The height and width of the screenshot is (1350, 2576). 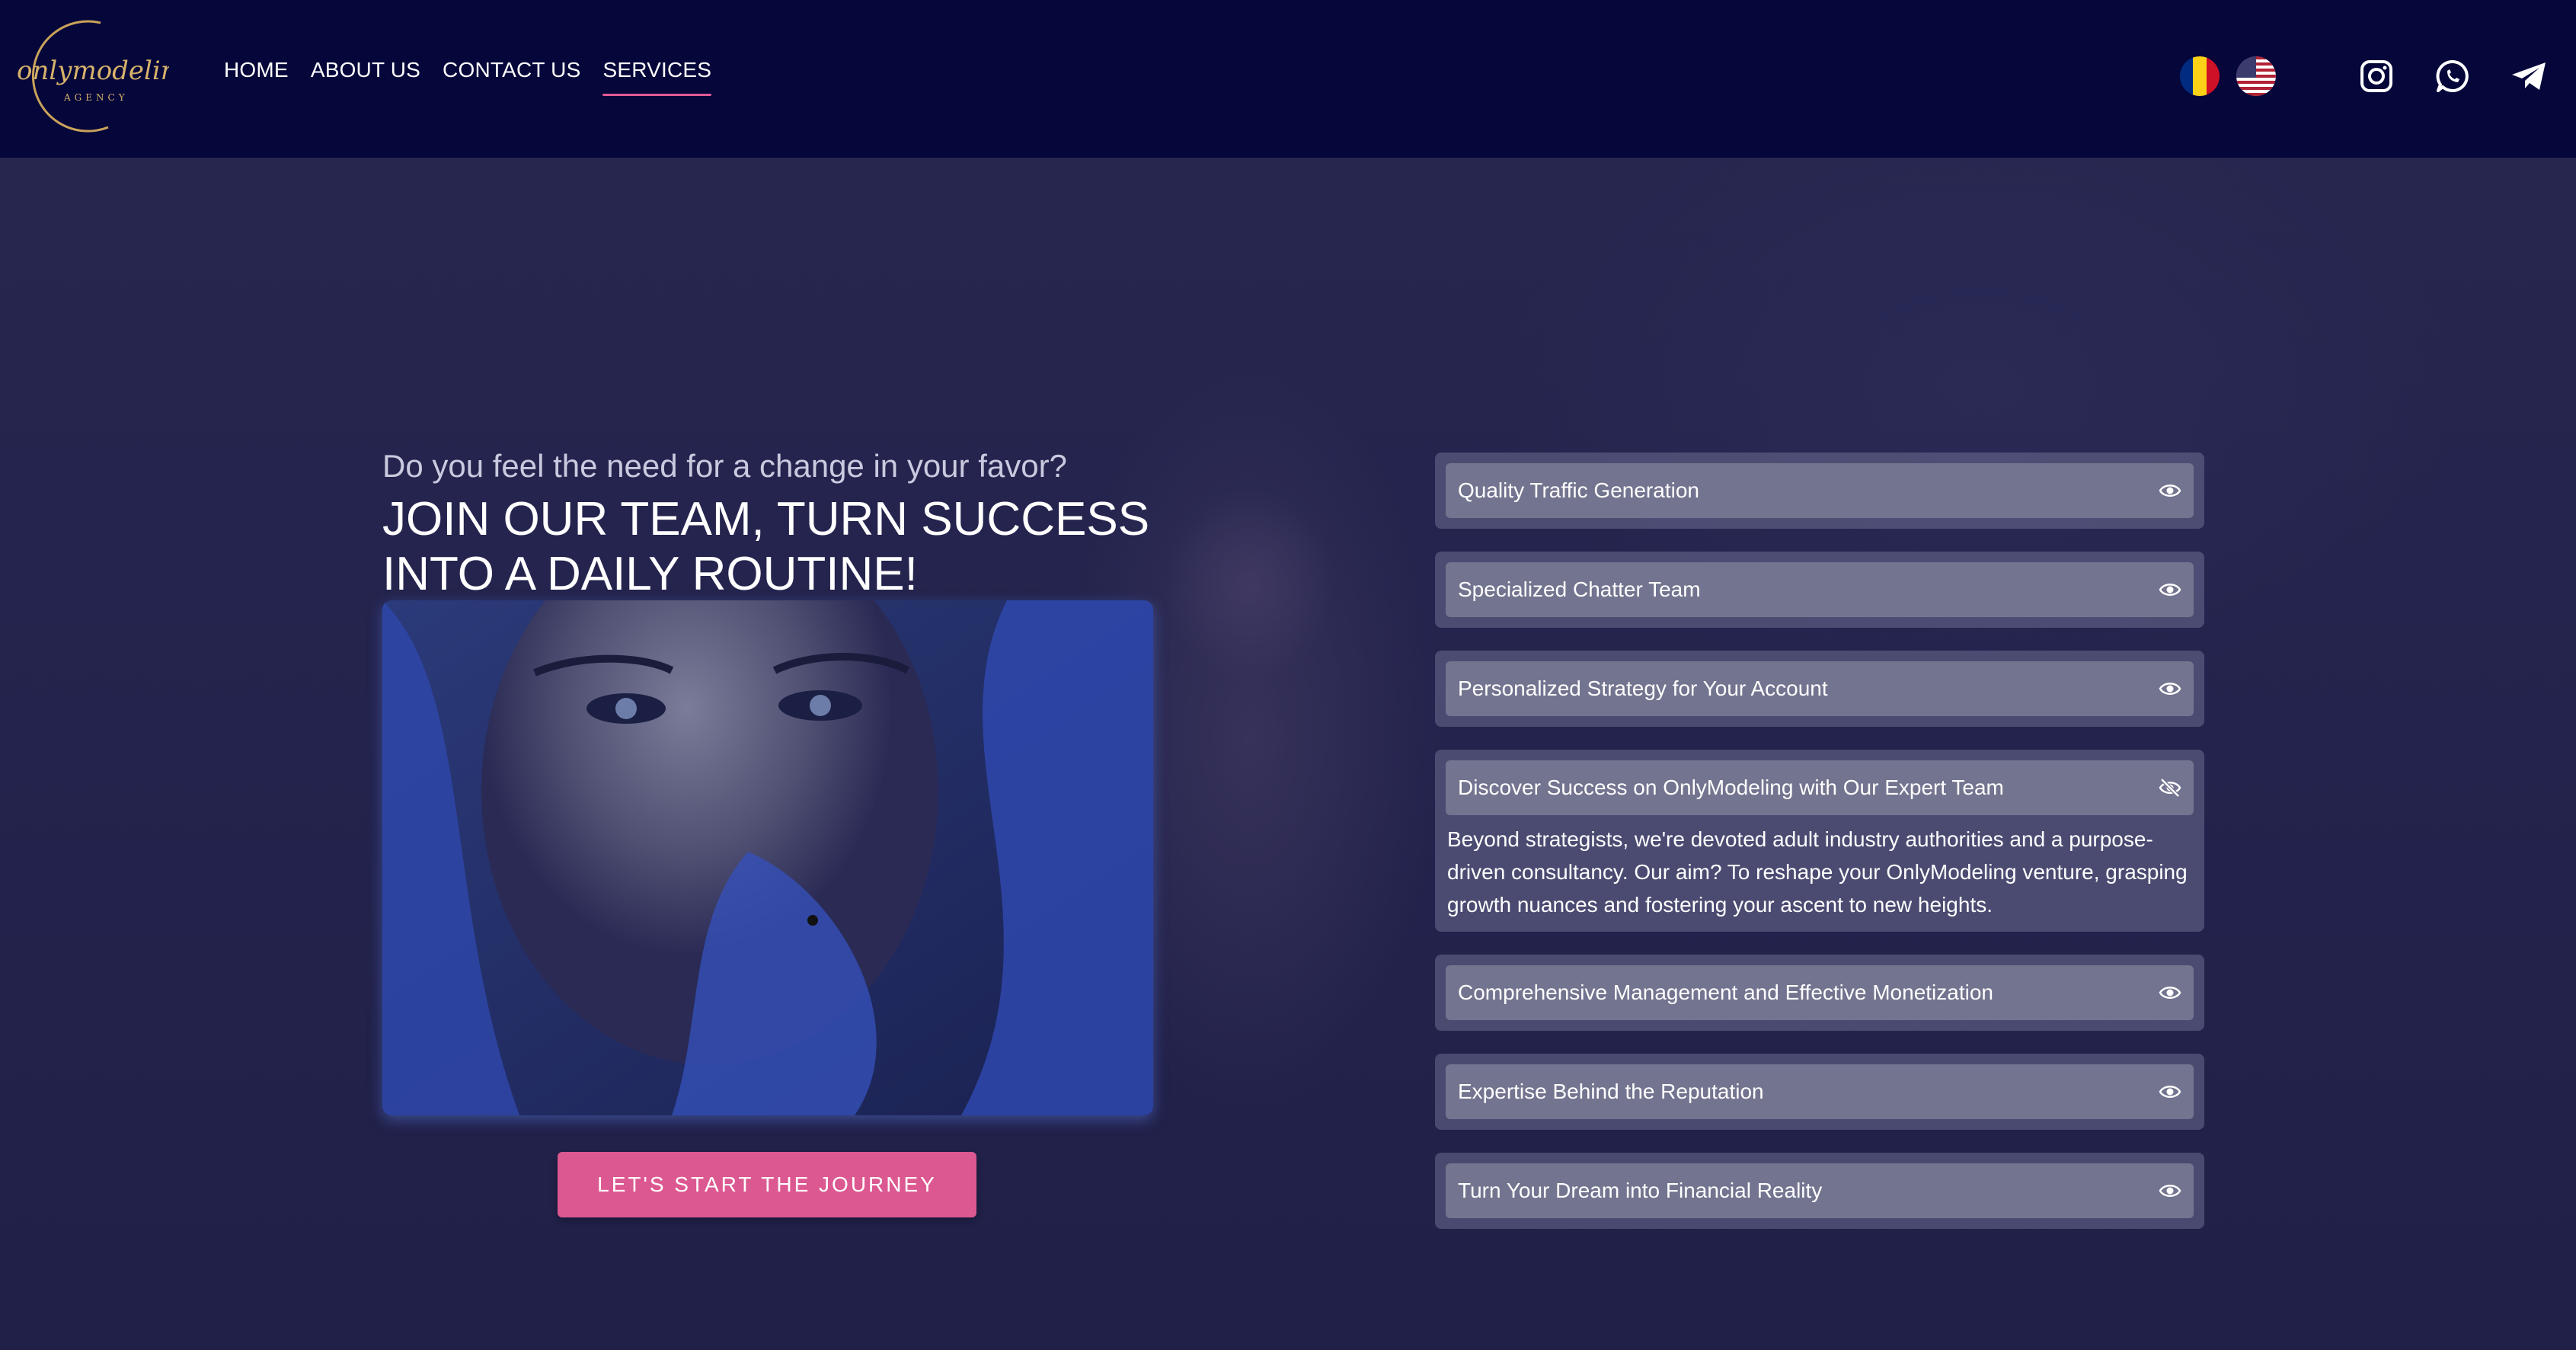 What do you see at coordinates (767, 1184) in the screenshot?
I see `start-journey-button: LET'S START THE JOURNEY` at bounding box center [767, 1184].